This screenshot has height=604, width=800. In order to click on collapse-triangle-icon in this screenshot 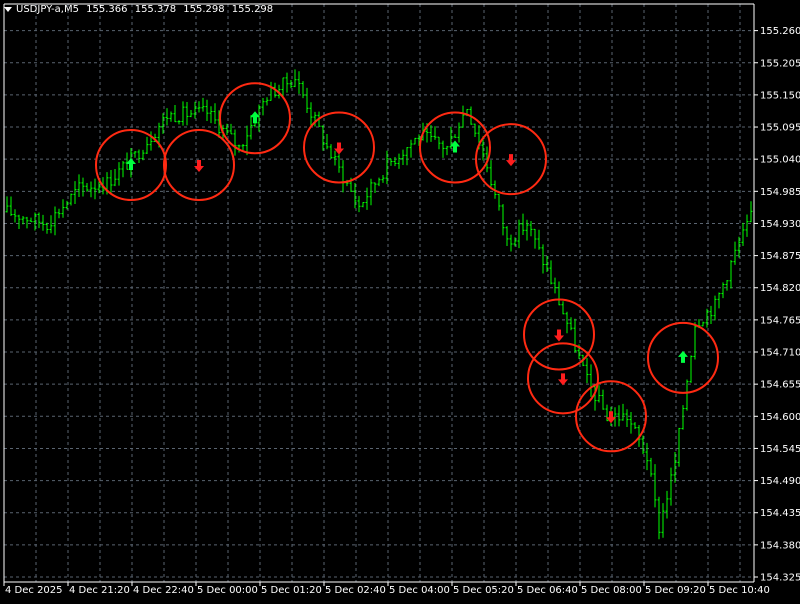, I will do `click(8, 9)`.